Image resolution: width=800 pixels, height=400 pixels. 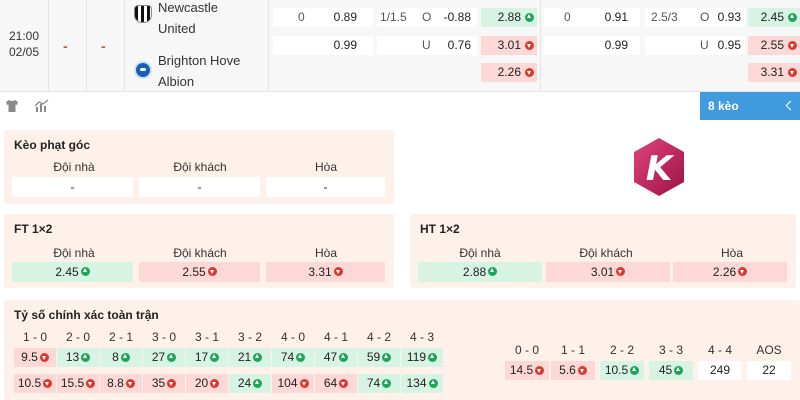 I want to click on score-odds-cell: 22, so click(x=769, y=370).